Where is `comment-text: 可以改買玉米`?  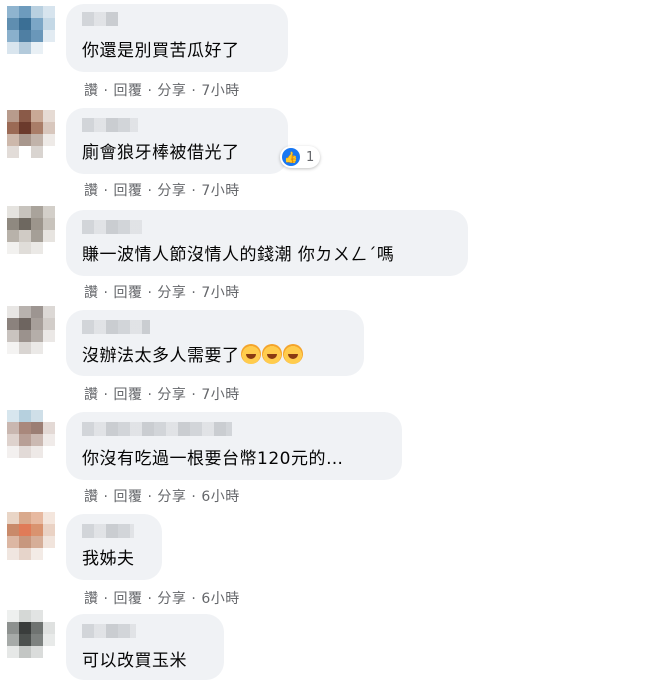 comment-text: 可以改買玉米 is located at coordinates (134, 661).